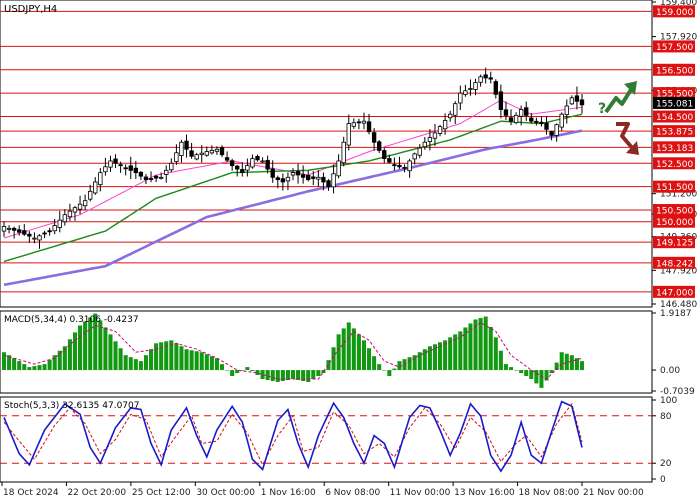 This screenshot has width=700, height=500. I want to click on level-label: 156.500, so click(674, 71).